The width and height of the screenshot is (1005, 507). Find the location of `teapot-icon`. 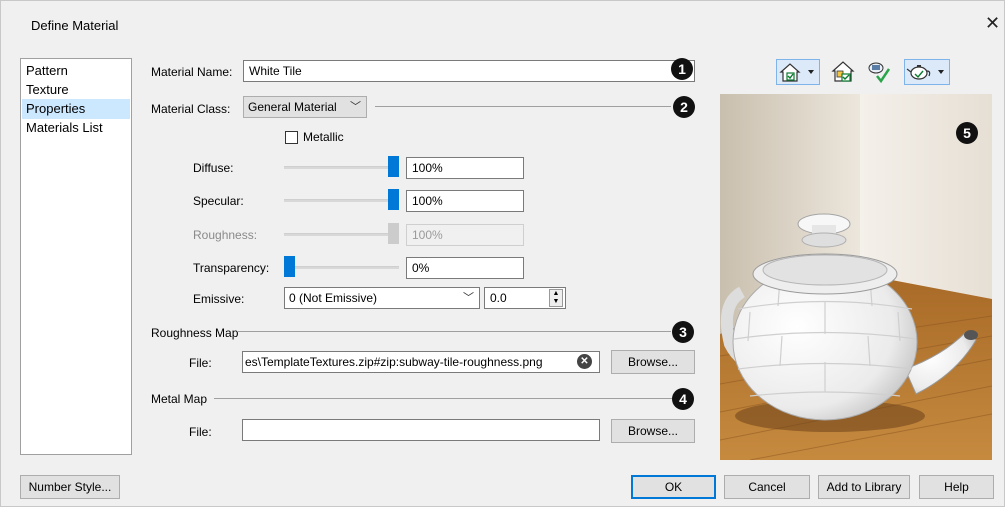

teapot-icon is located at coordinates (925, 72).